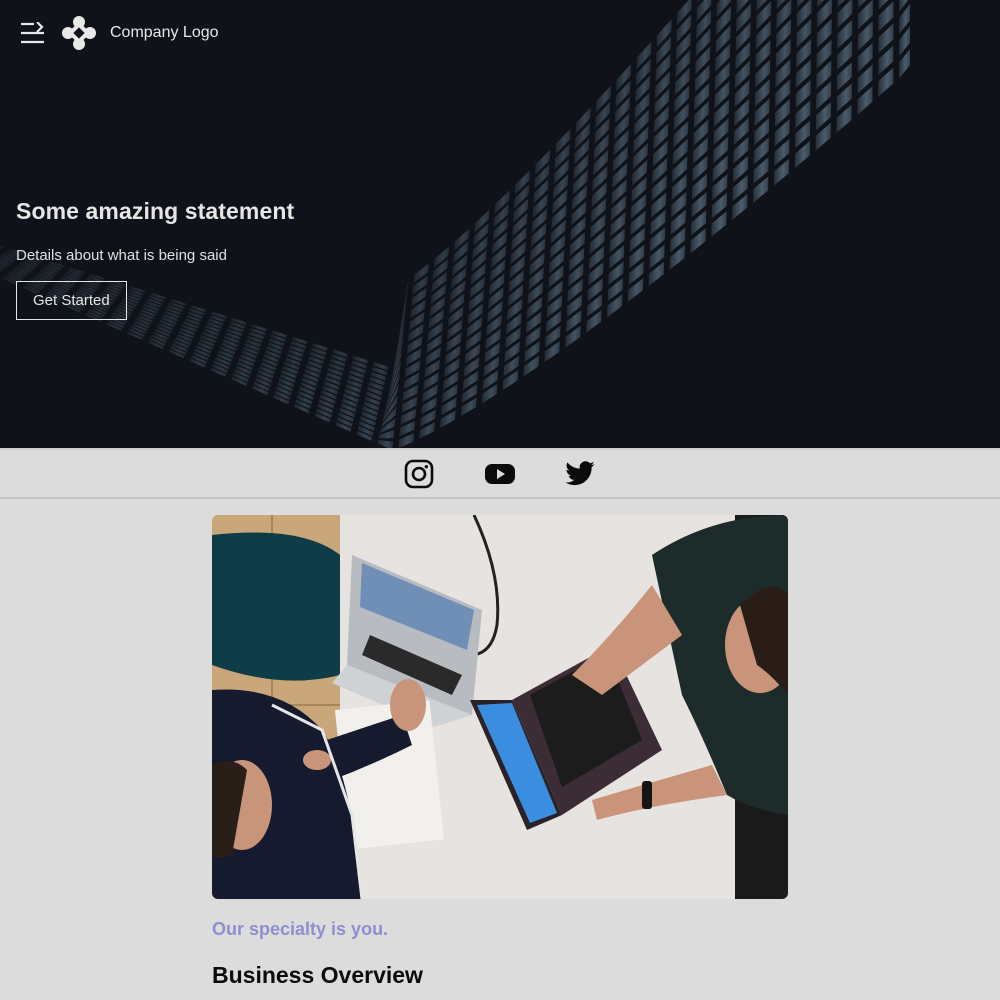 This screenshot has width=1000, height=1000. I want to click on twitter-icon, so click(580, 474).